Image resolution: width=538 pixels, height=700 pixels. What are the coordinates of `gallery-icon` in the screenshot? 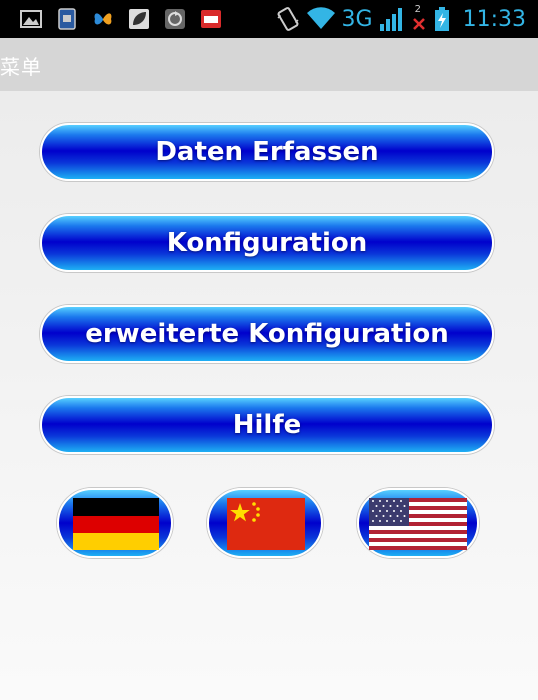 It's located at (31, 19).